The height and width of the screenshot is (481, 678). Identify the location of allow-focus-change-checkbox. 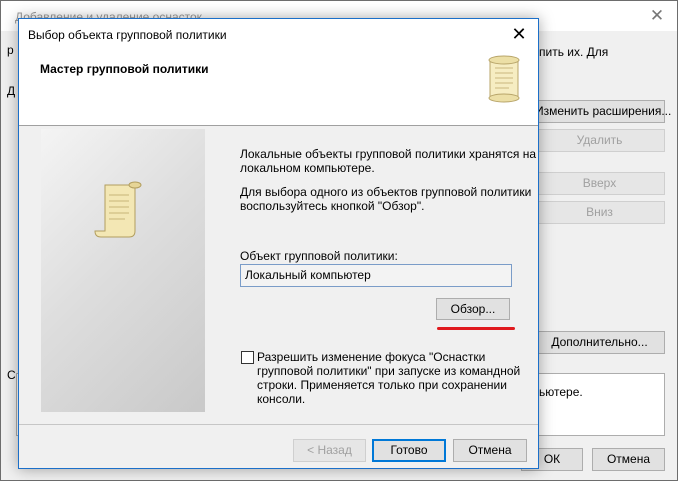
(247, 357).